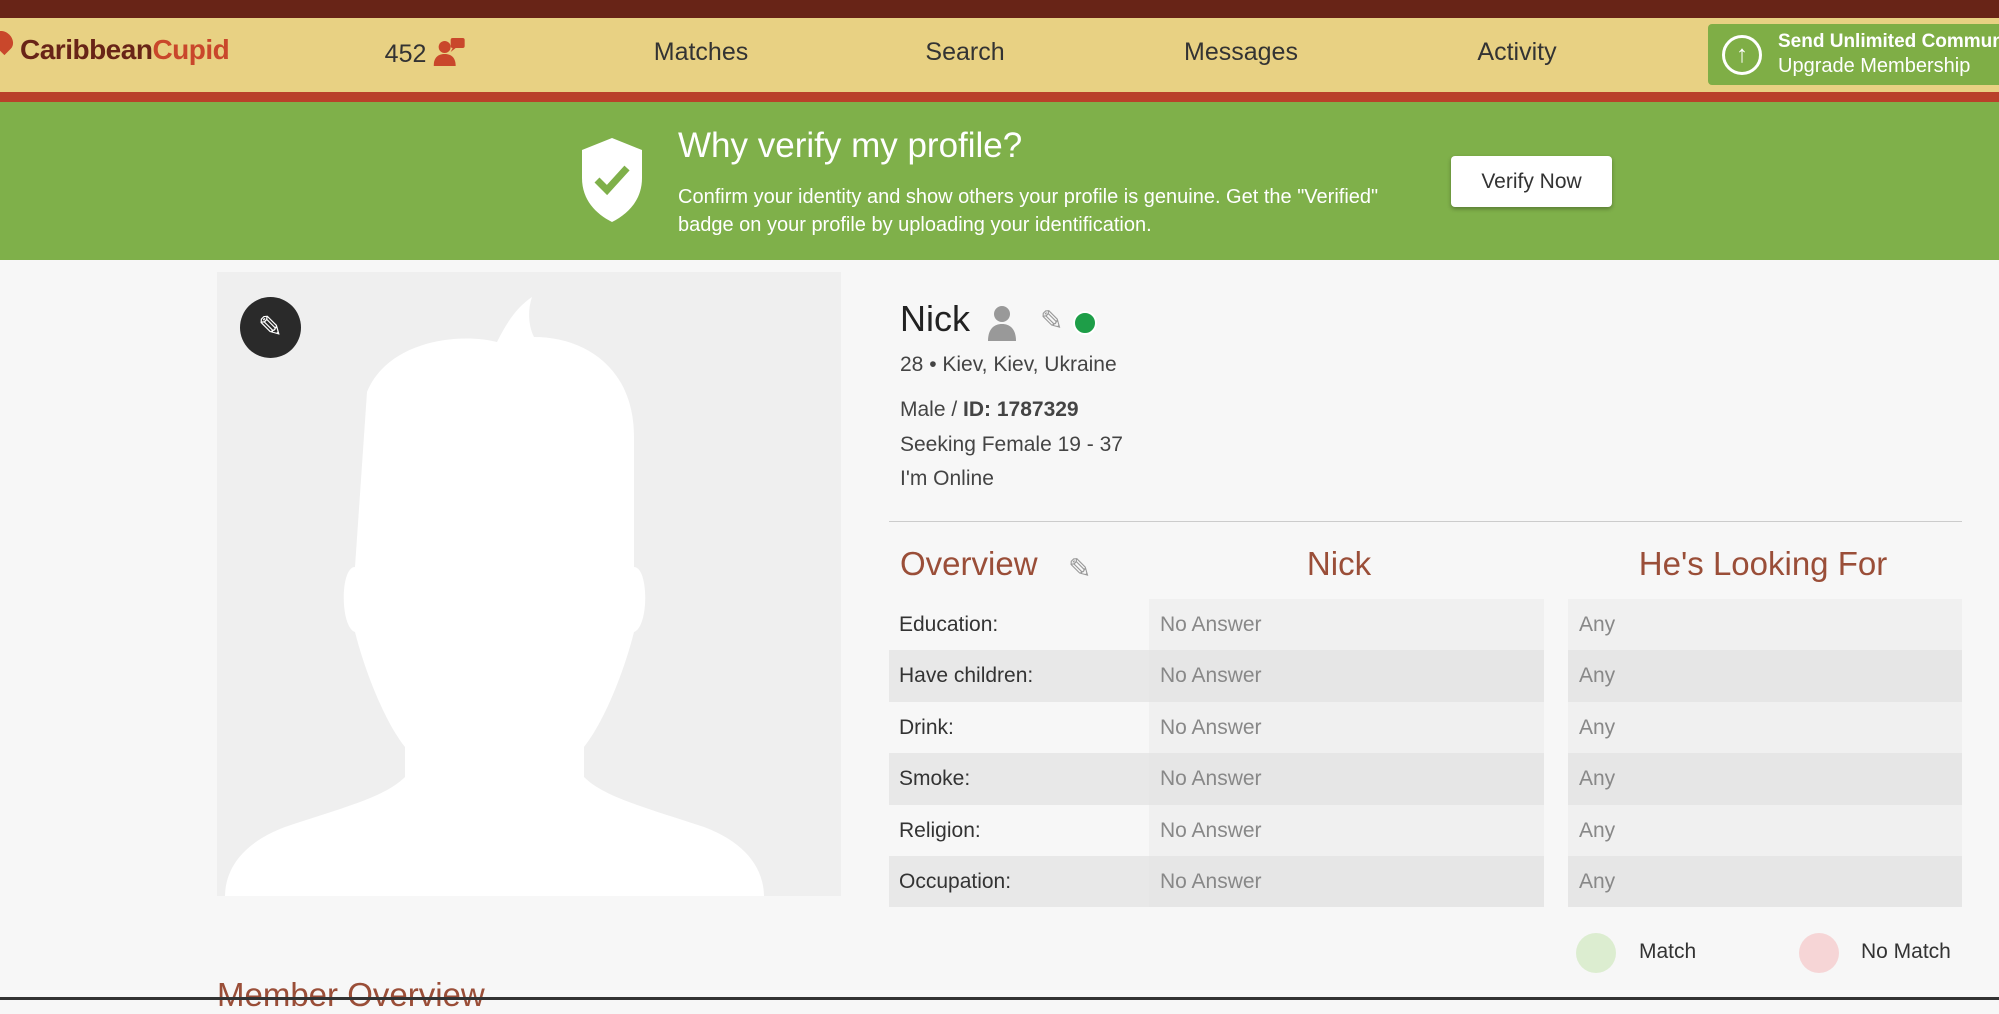 The image size is (1999, 1014). Describe the element at coordinates (1668, 951) in the screenshot. I see `match-legend-label: Match` at that location.